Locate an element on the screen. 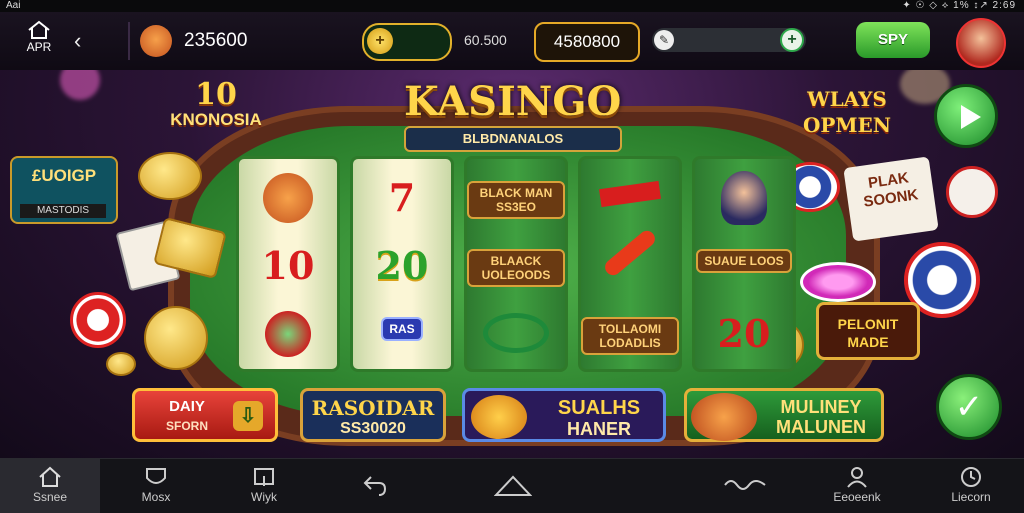  machine-sign: PELONIT MADE is located at coordinates (868, 331).